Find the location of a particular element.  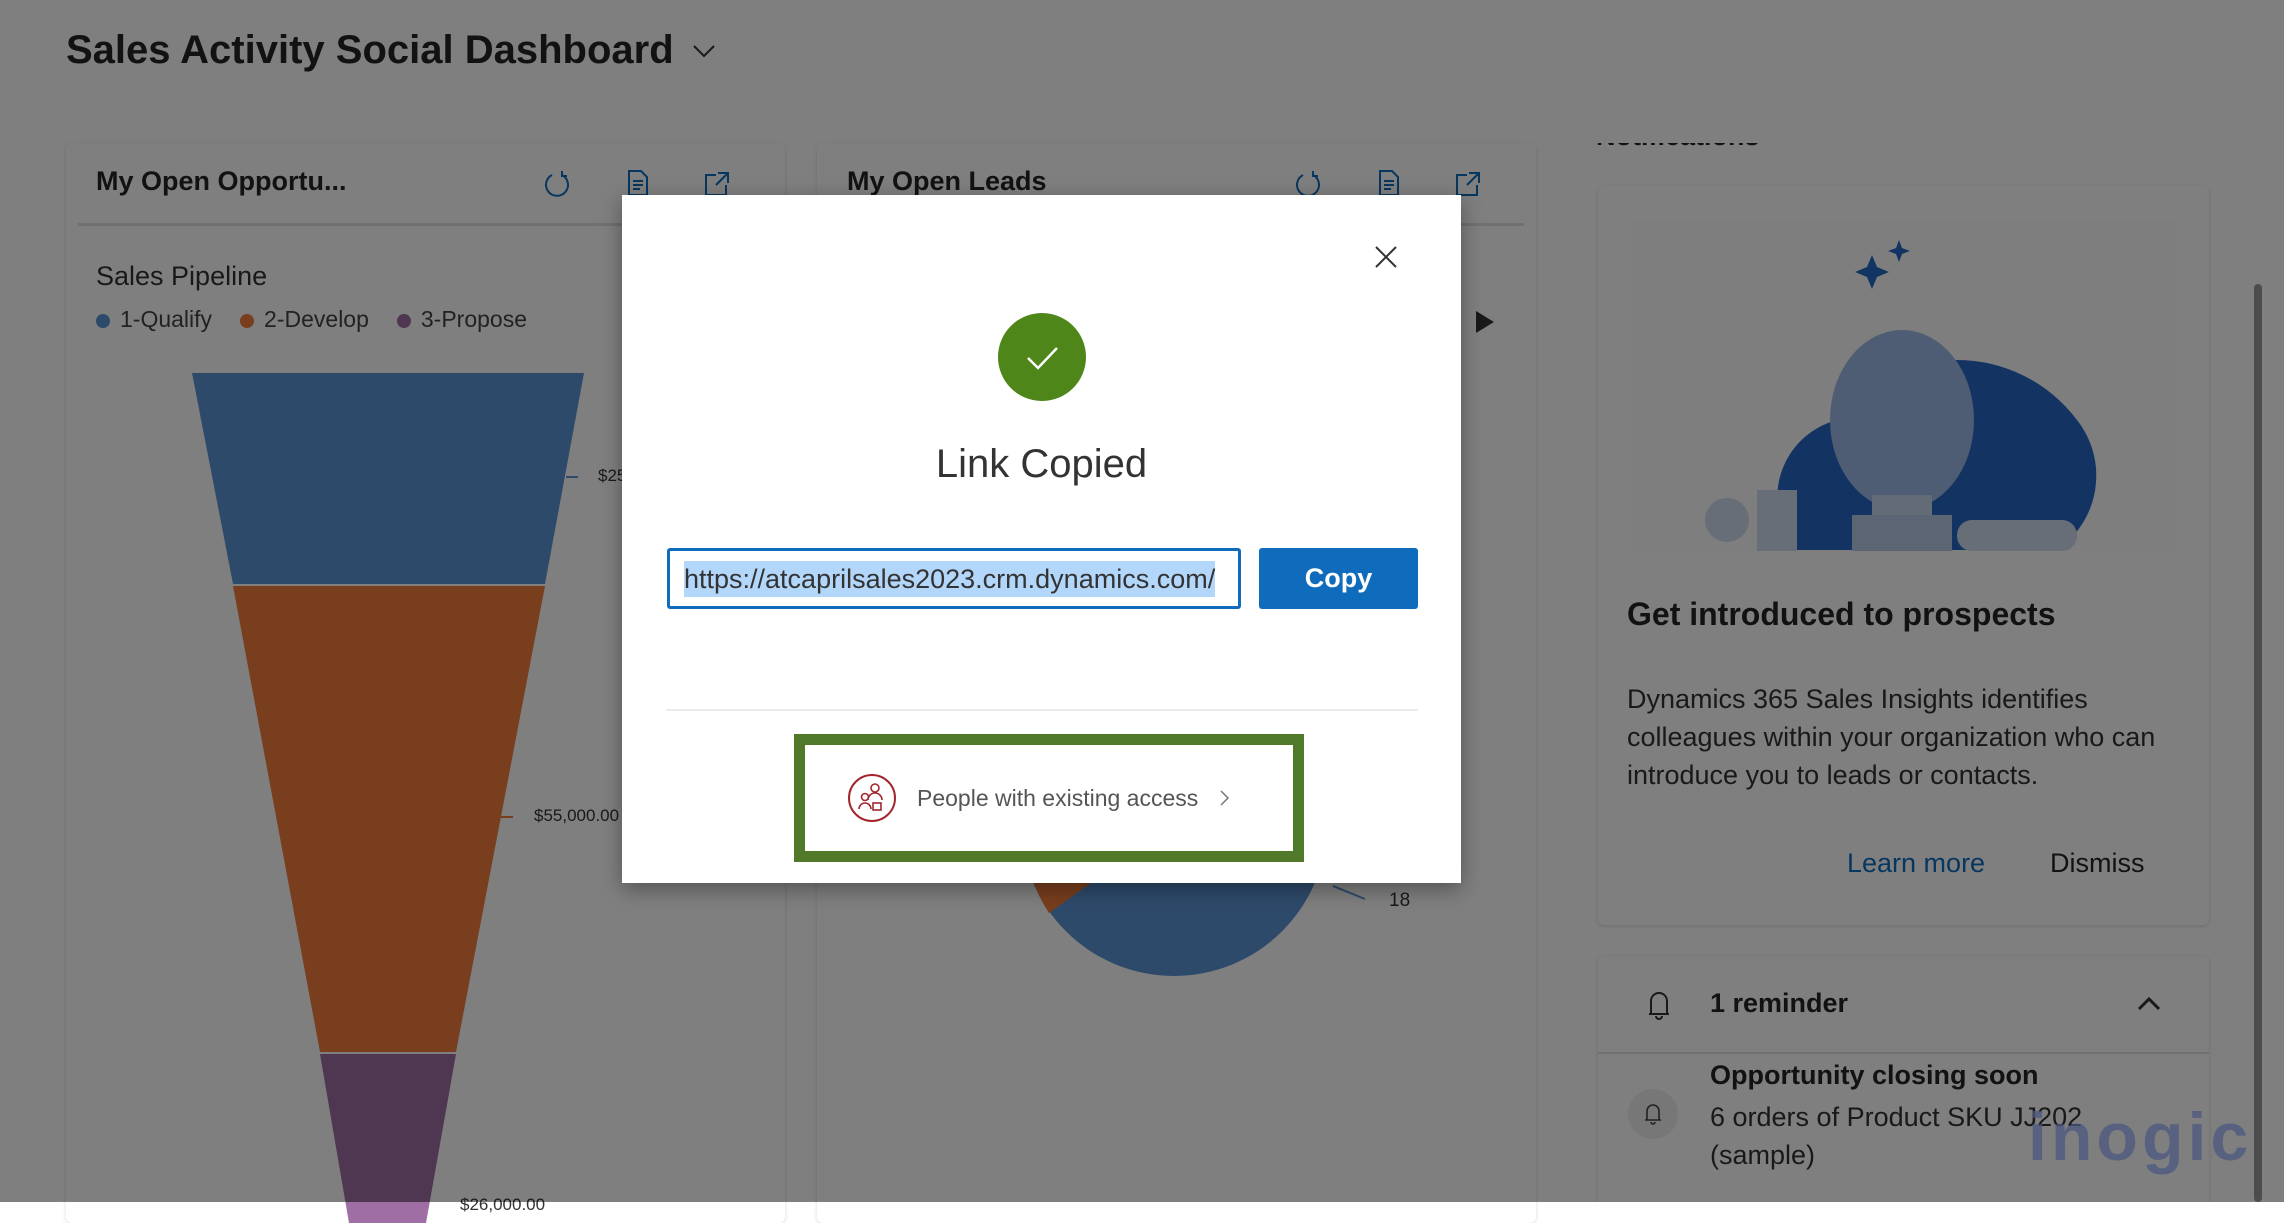

people-with-existing-access-button: People with existing access is located at coordinates (1049, 798).